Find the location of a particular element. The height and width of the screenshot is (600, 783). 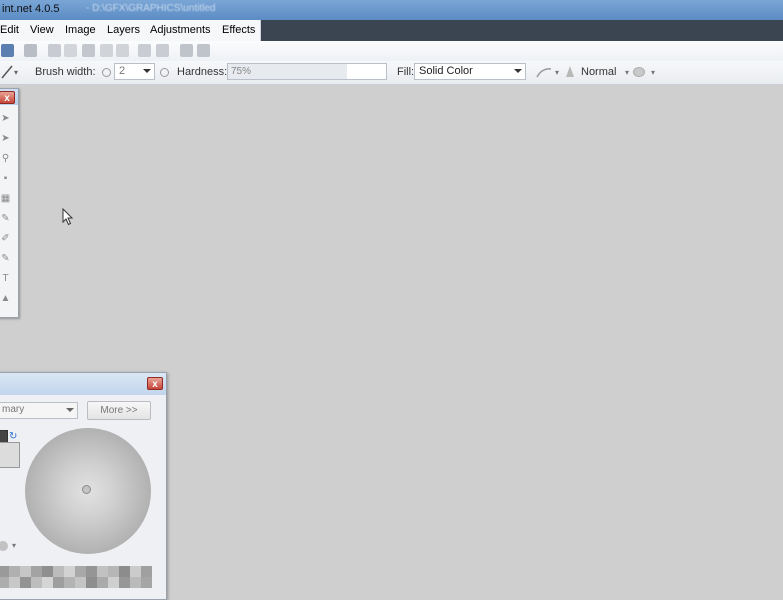

zoom-icon: ⚲ is located at coordinates (5, 158).